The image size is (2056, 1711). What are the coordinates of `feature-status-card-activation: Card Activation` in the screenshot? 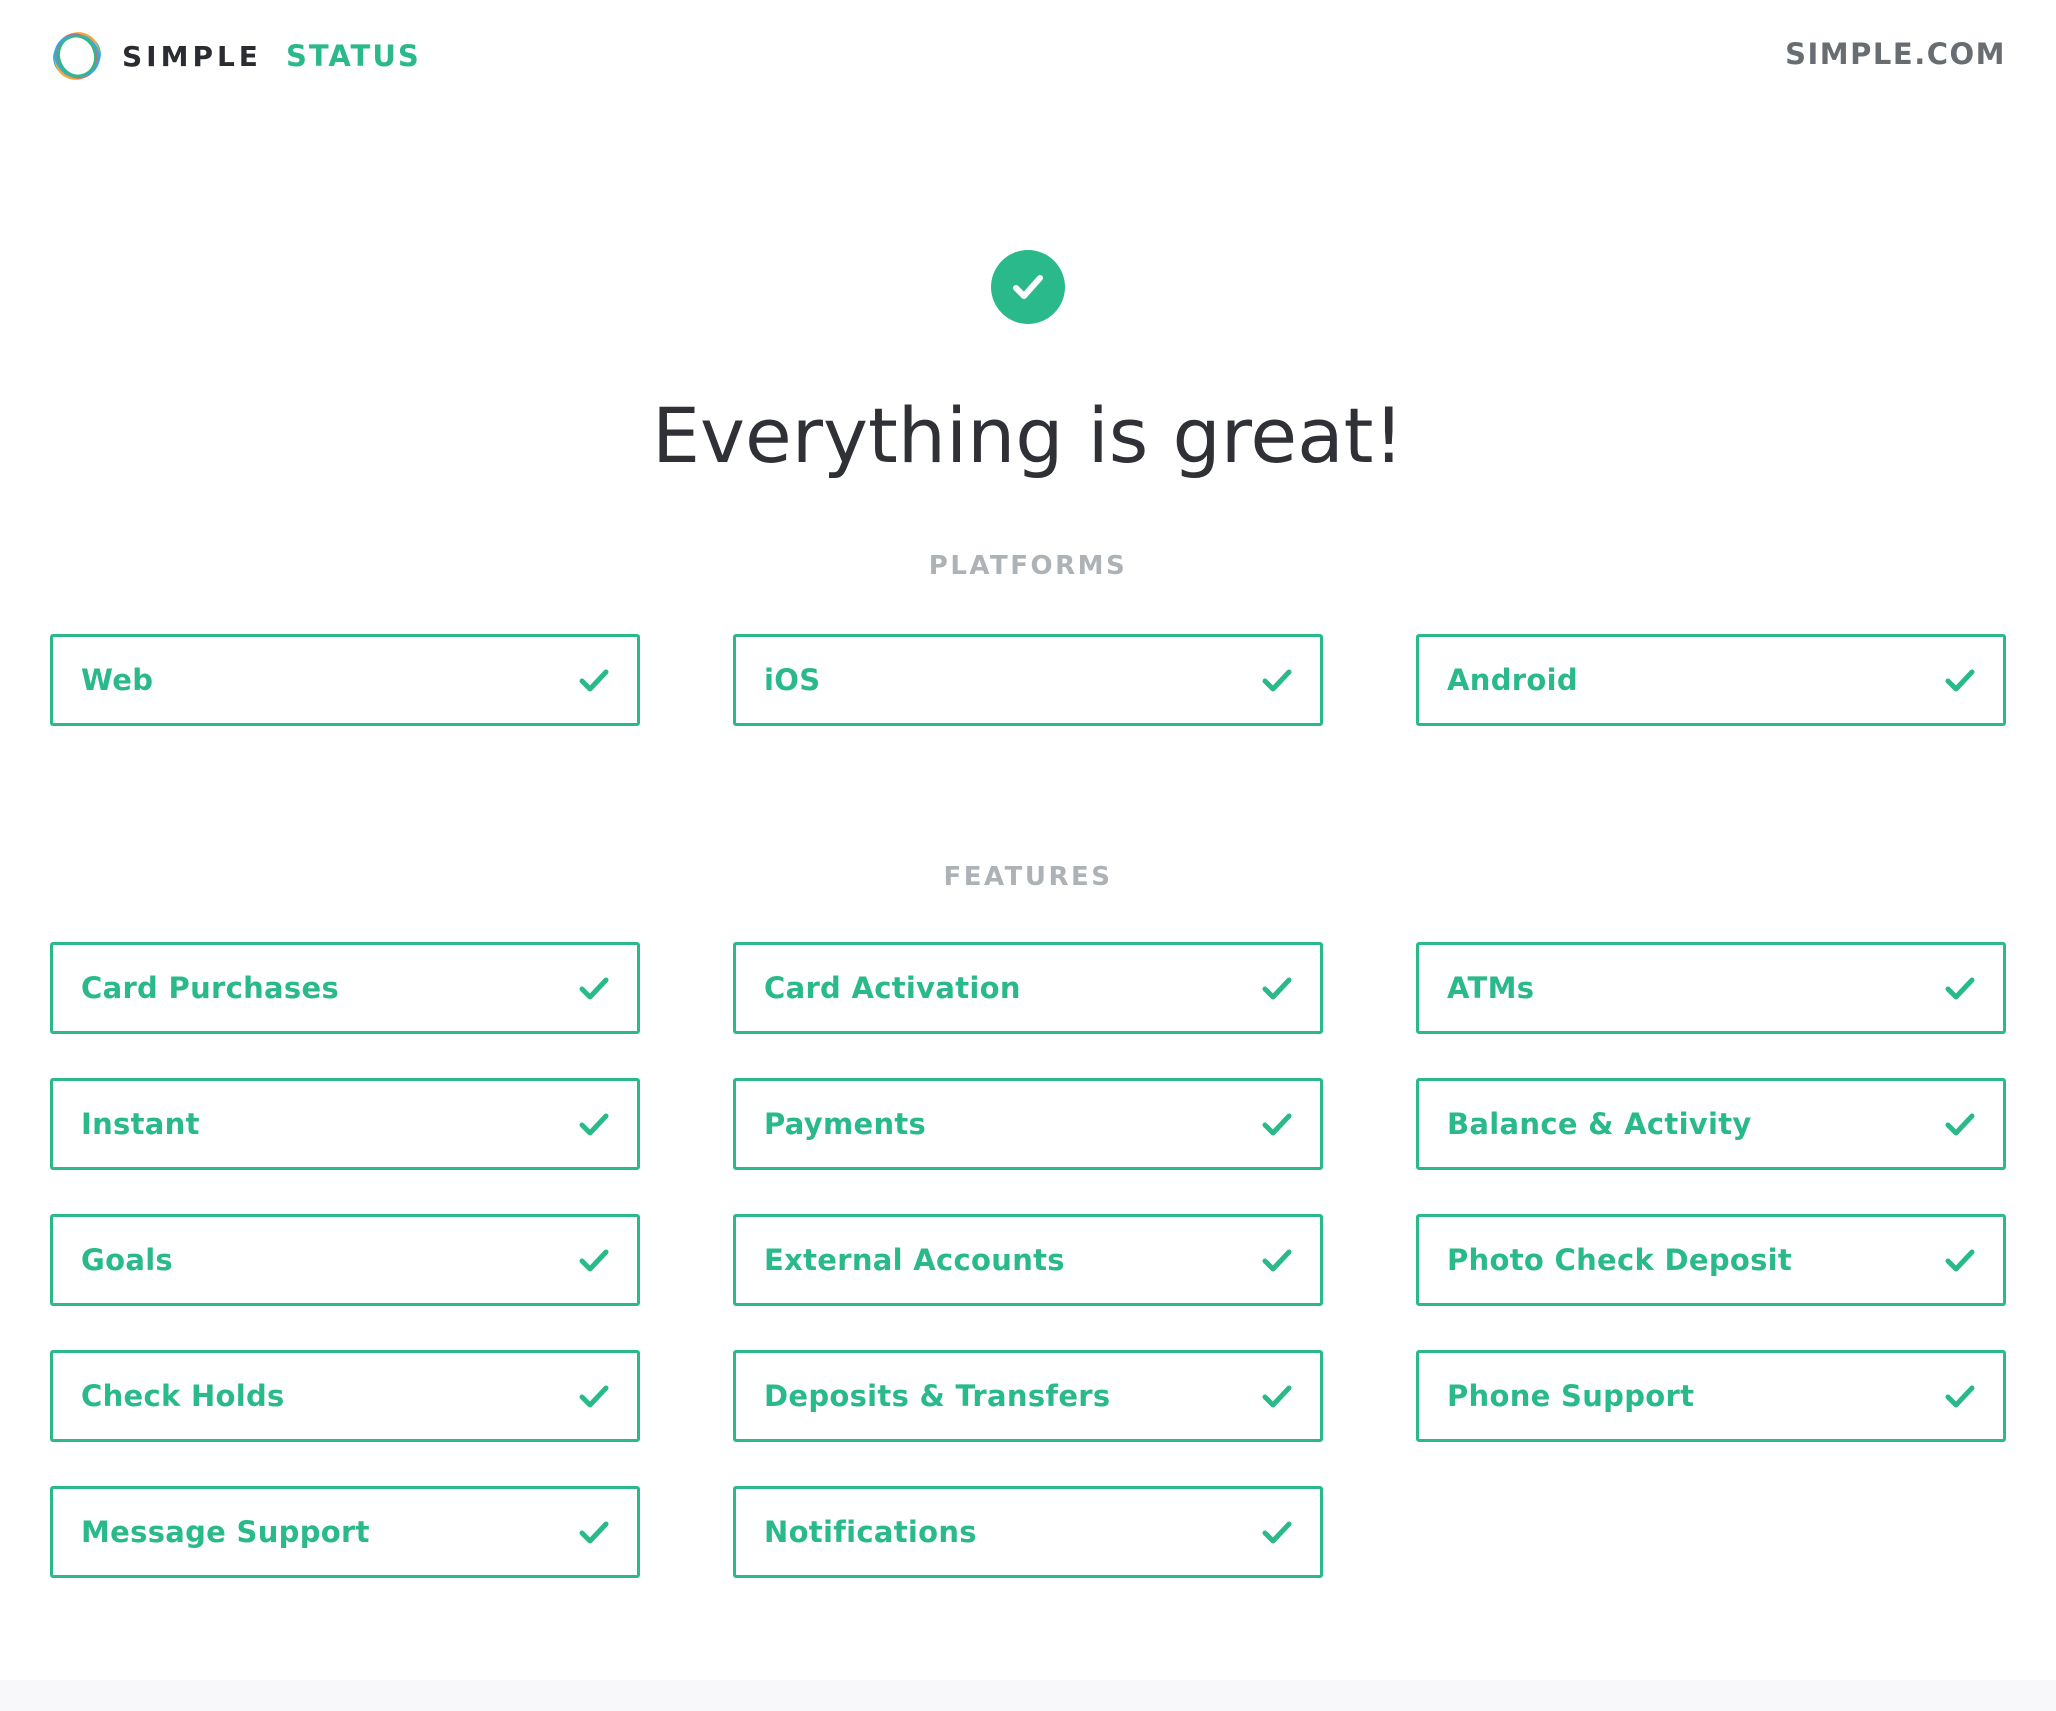 It's located at (1028, 988).